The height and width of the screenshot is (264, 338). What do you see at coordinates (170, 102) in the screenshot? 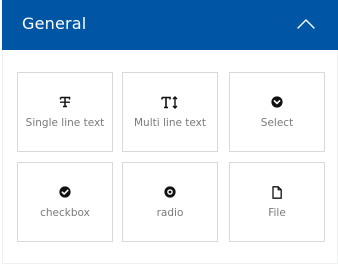
I see `text-height-icon` at bounding box center [170, 102].